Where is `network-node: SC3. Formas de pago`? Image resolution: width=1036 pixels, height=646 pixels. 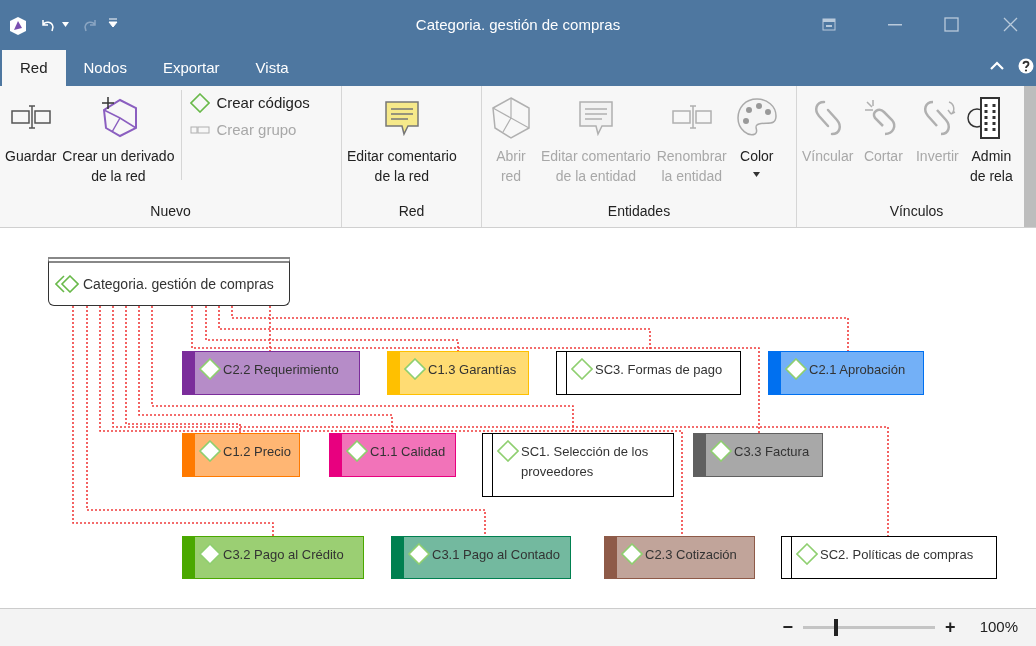
network-node: SC3. Formas de pago is located at coordinates (648, 373).